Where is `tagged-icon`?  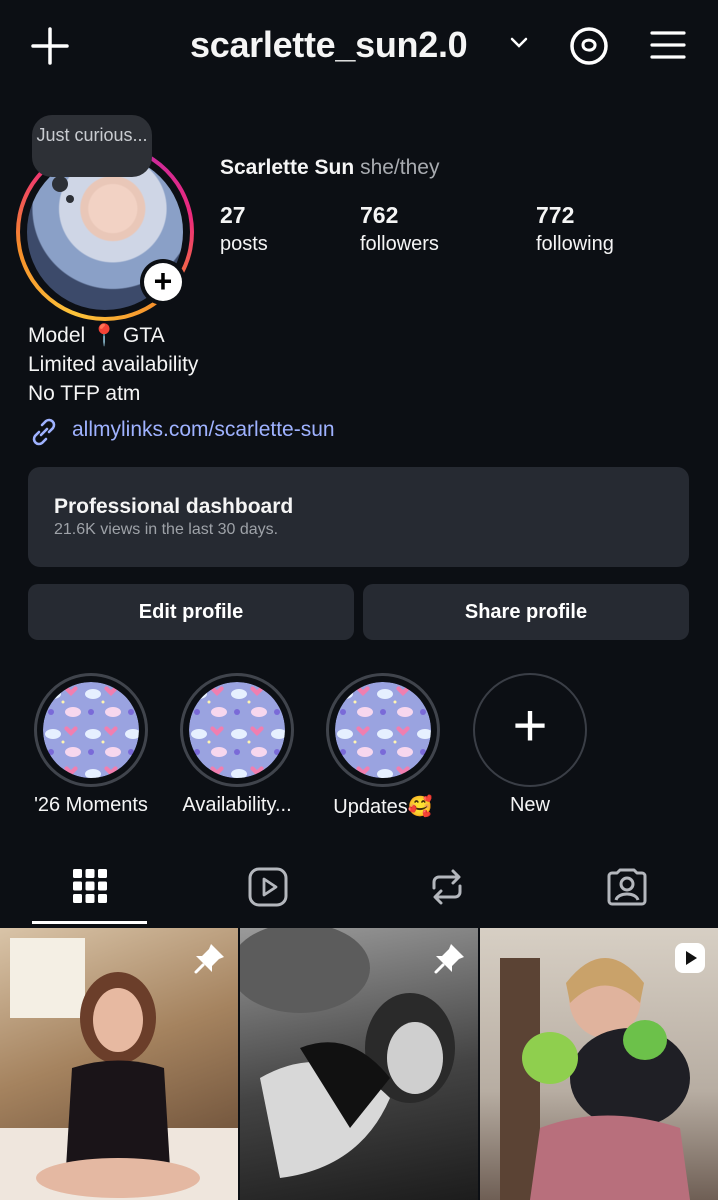 tagged-icon is located at coordinates (627, 887).